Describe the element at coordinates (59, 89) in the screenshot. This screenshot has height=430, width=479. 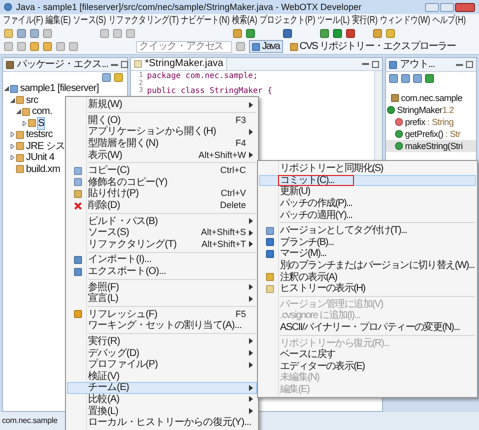
I see `tree-item: sample1 [fileserver]` at that location.